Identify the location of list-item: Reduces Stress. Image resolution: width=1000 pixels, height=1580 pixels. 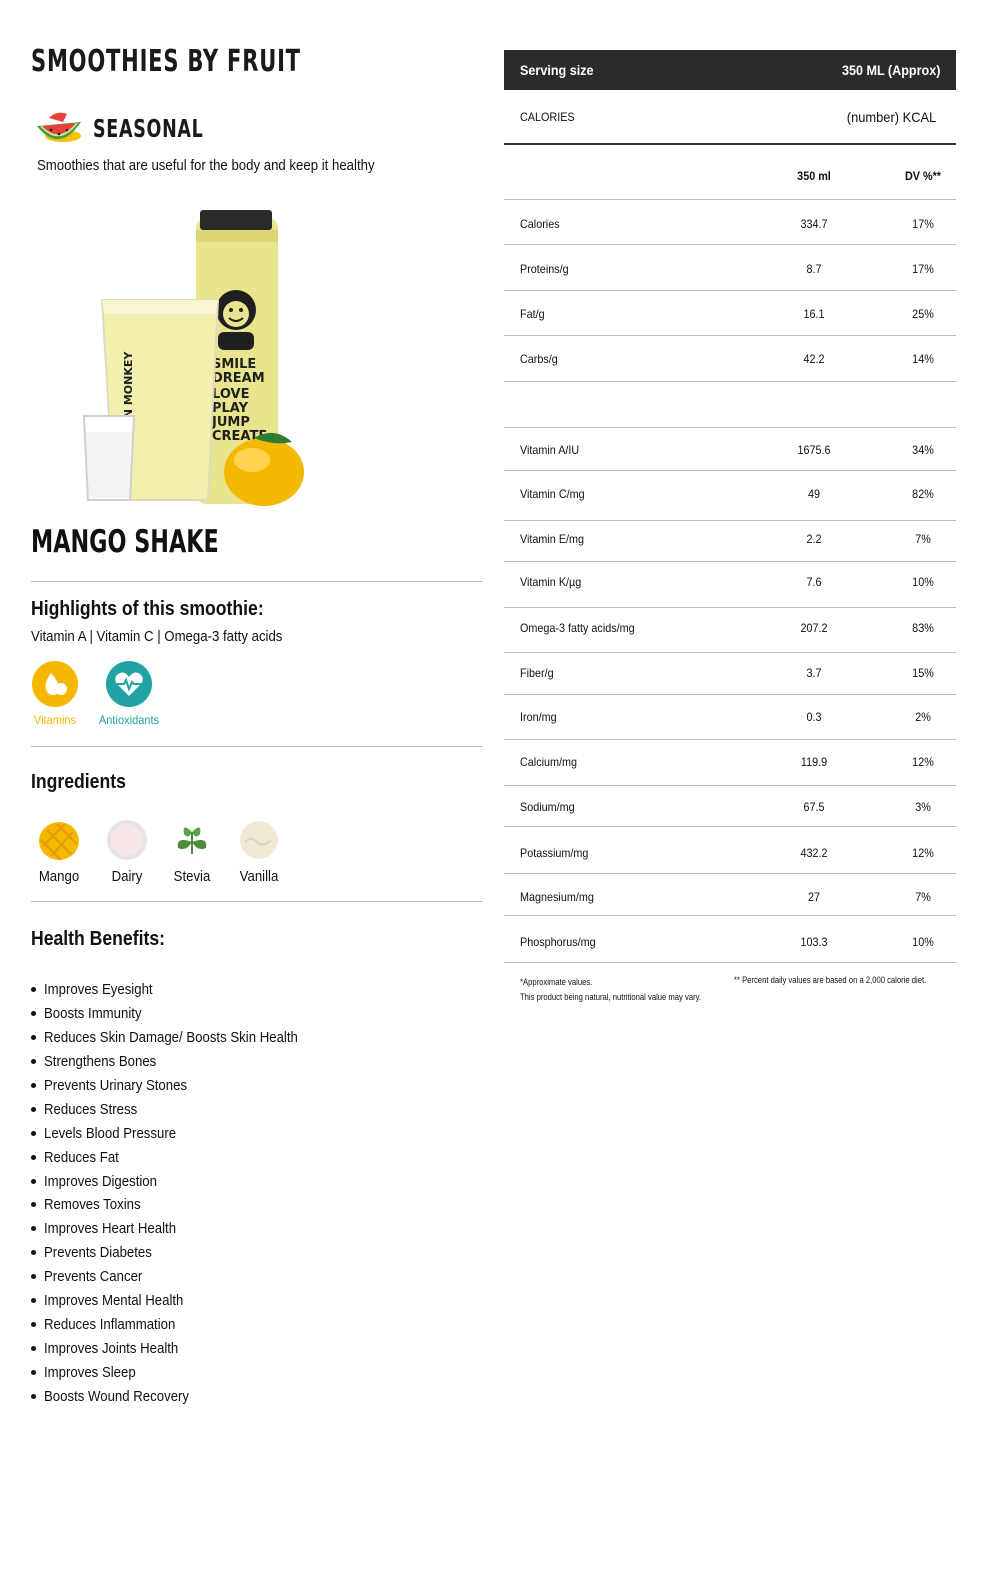
(181, 1109).